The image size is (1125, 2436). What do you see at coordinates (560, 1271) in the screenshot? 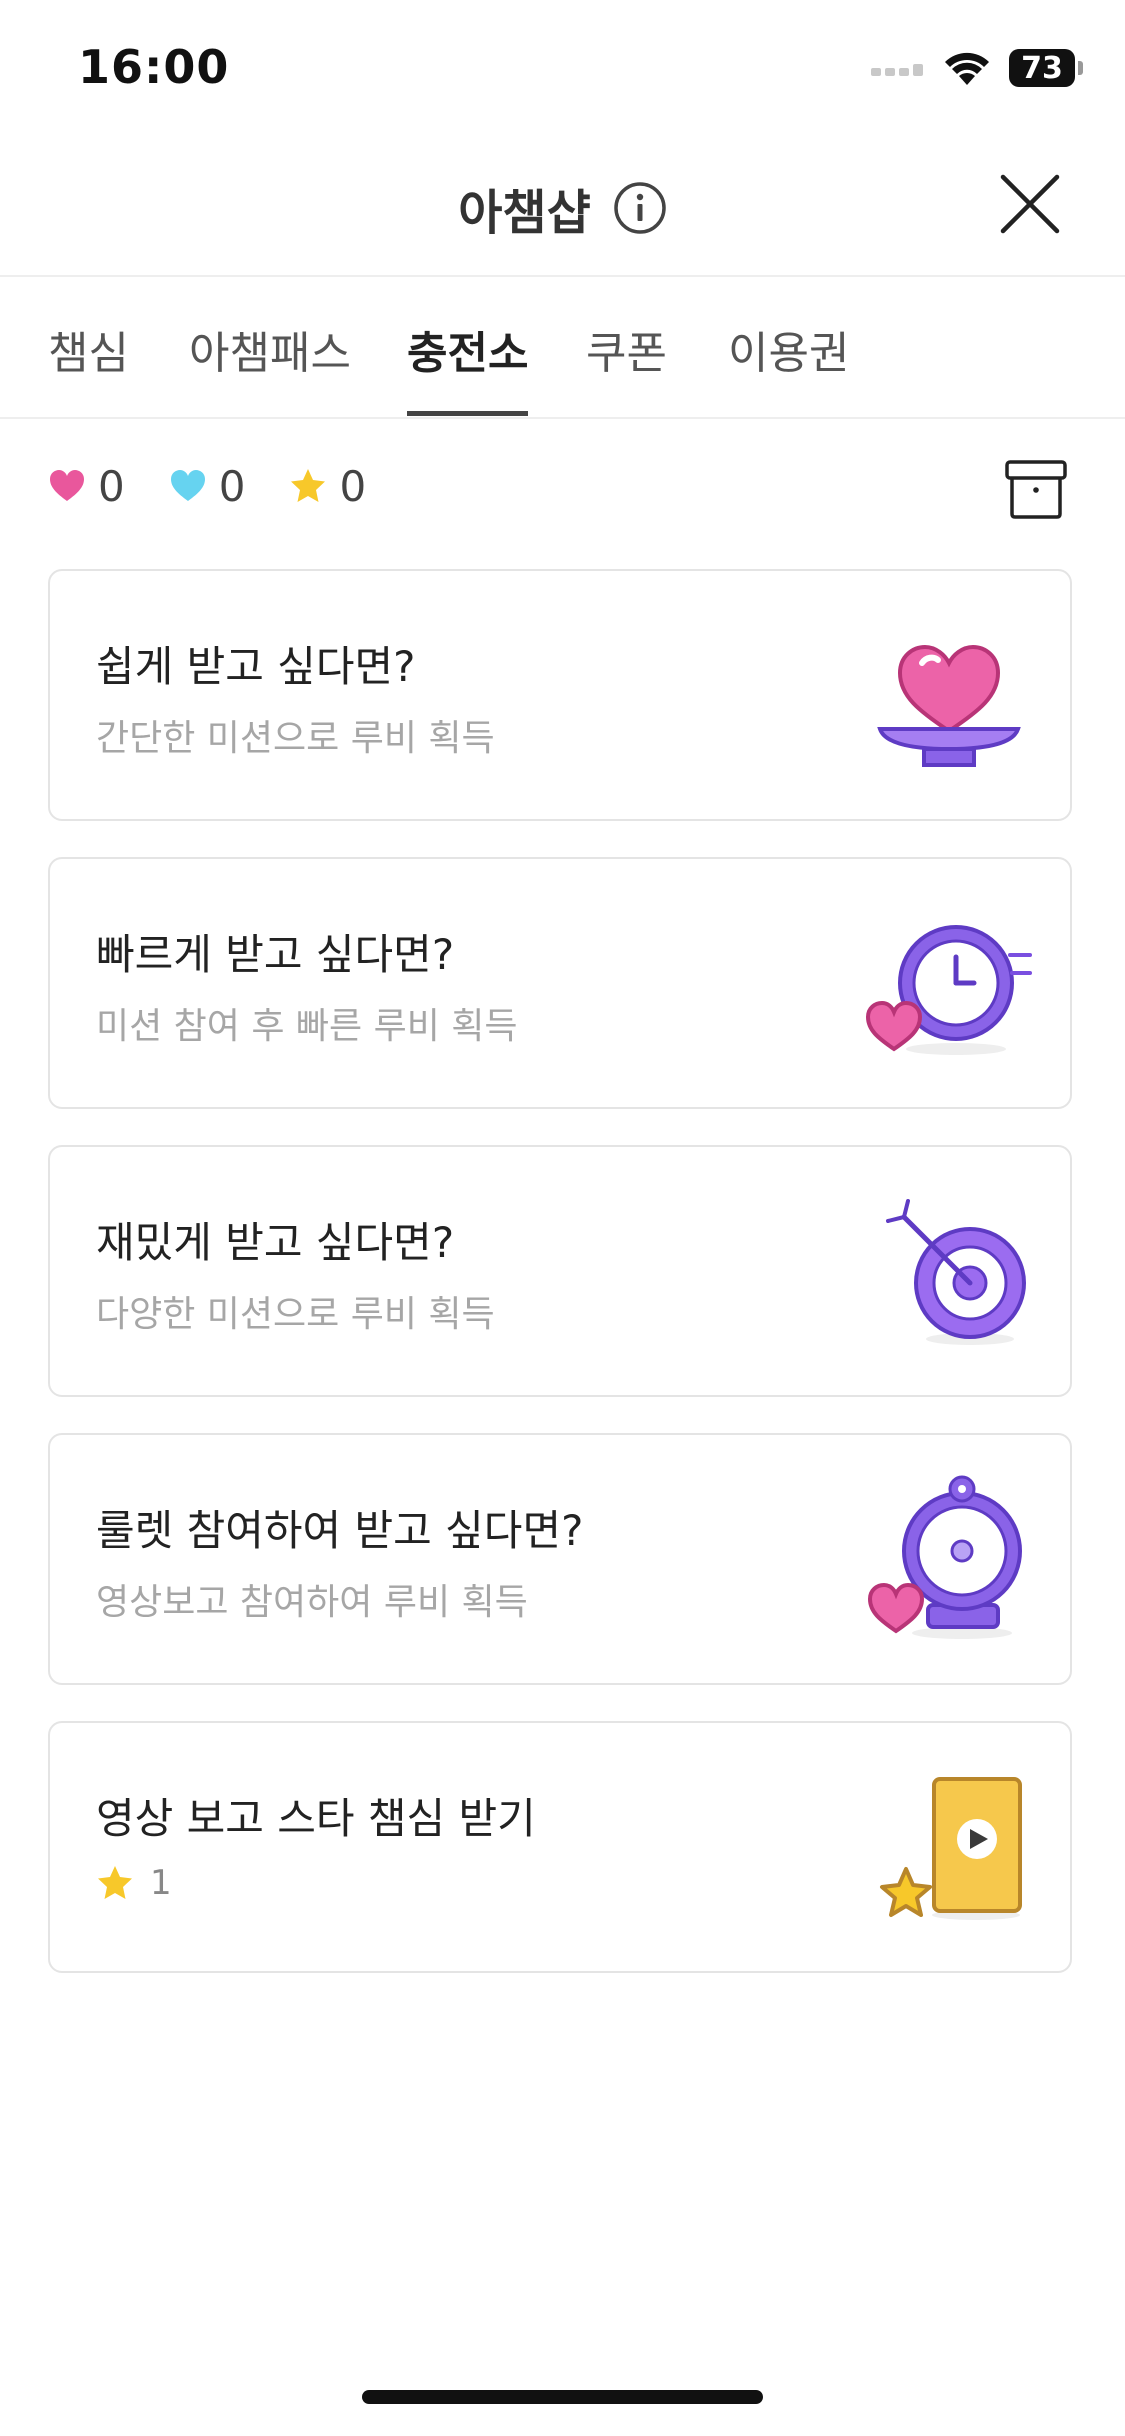
I see `mission-card-fun: 재밌게 받고 싶다면? 다양한 미션으로 루비 획득` at bounding box center [560, 1271].